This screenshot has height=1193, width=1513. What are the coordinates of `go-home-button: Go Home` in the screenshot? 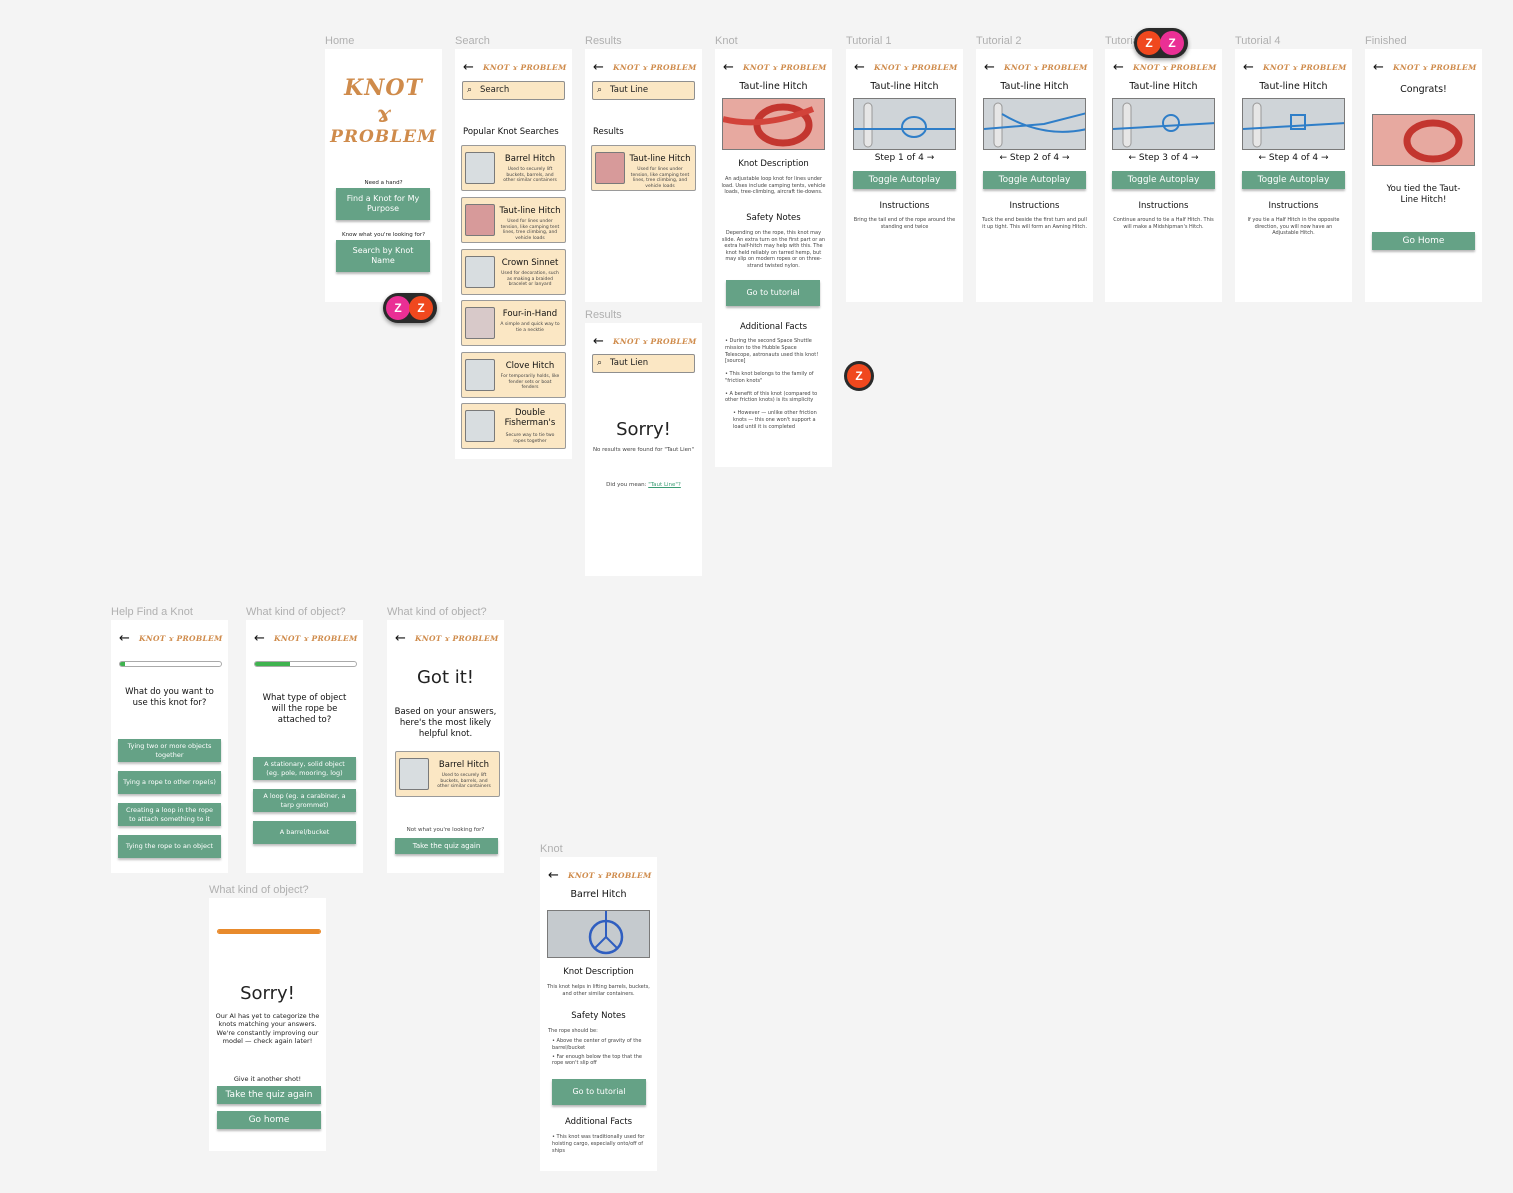 It's located at (1423, 241).